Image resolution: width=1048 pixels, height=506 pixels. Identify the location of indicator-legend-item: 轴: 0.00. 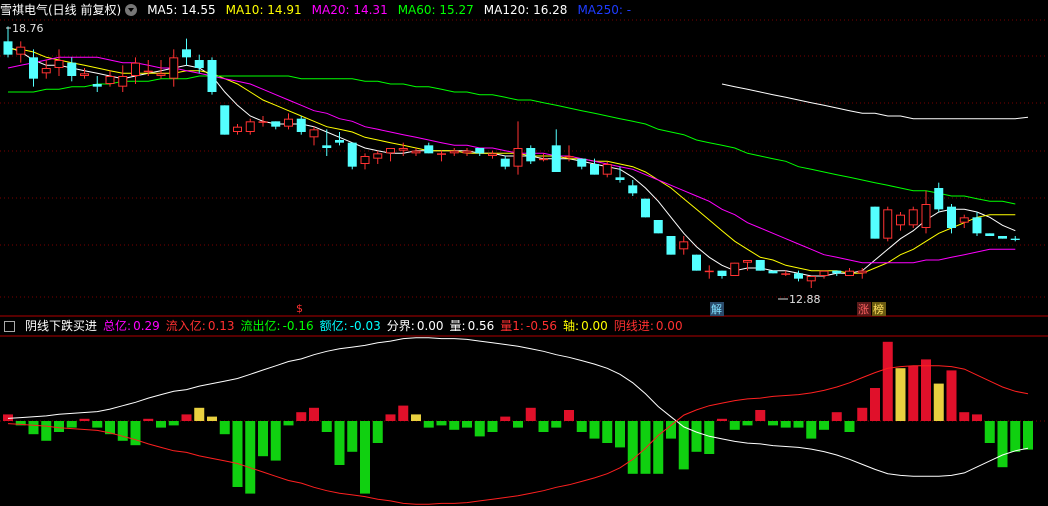
(585, 326).